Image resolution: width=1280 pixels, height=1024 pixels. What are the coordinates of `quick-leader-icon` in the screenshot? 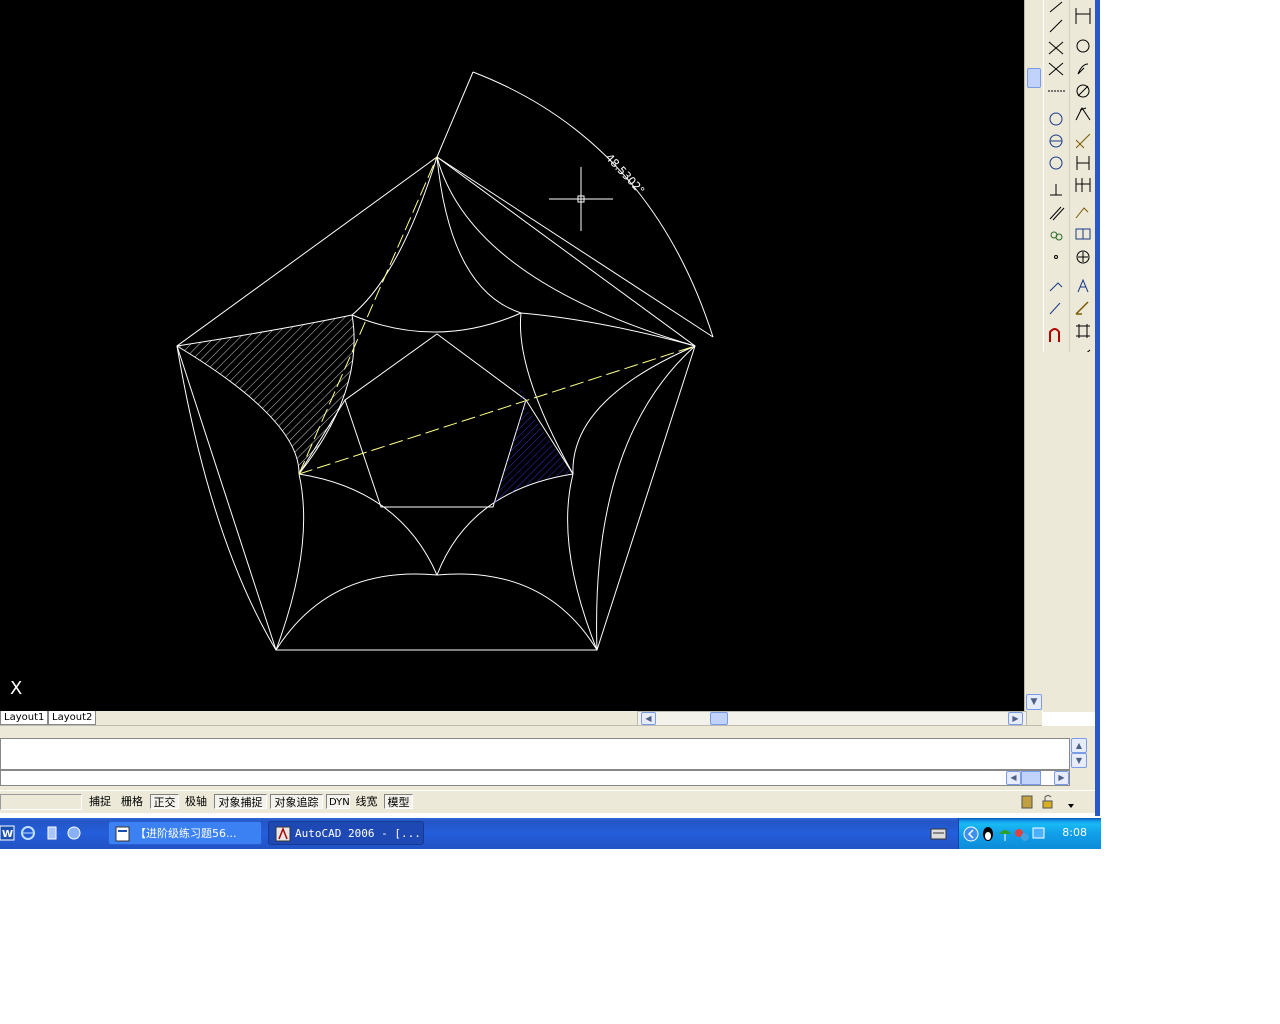 It's located at (1083, 285).